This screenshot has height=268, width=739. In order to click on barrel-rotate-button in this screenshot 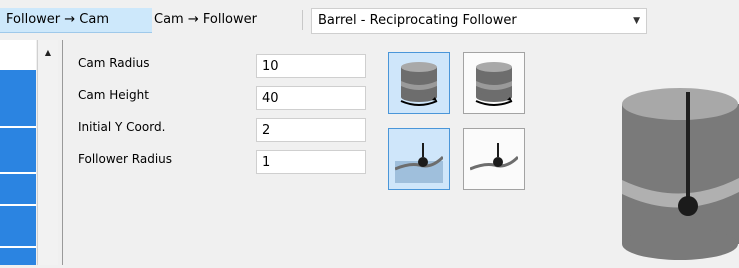, I will do `click(419, 83)`.